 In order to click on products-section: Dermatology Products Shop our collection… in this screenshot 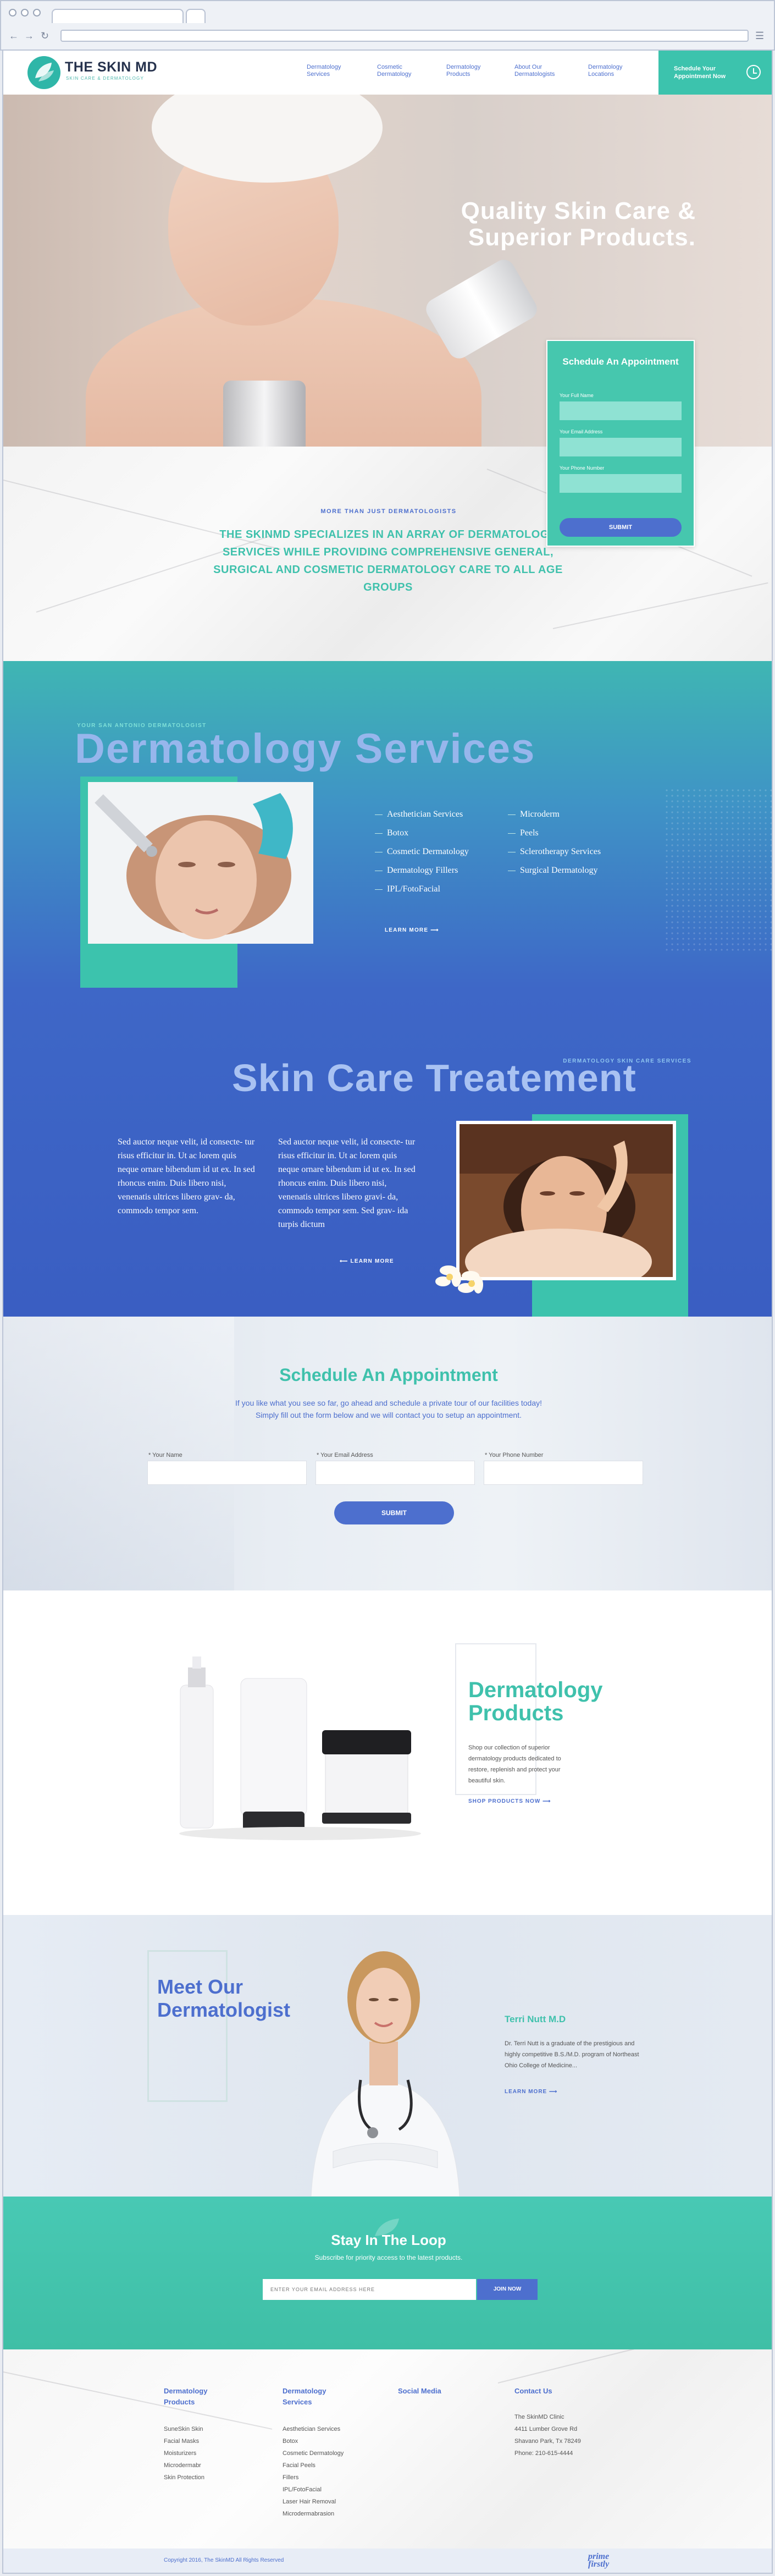, I will do `click(387, 1752)`.